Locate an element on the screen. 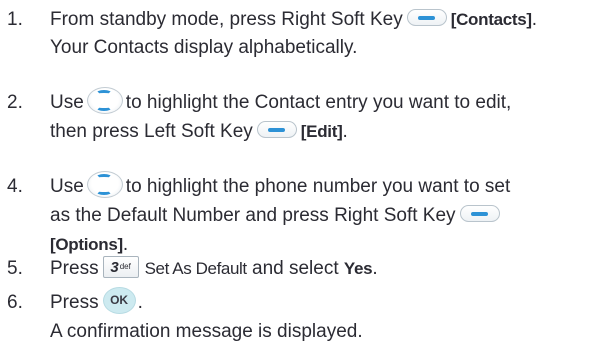  softkey-label-options: [Options] is located at coordinates (86, 244).